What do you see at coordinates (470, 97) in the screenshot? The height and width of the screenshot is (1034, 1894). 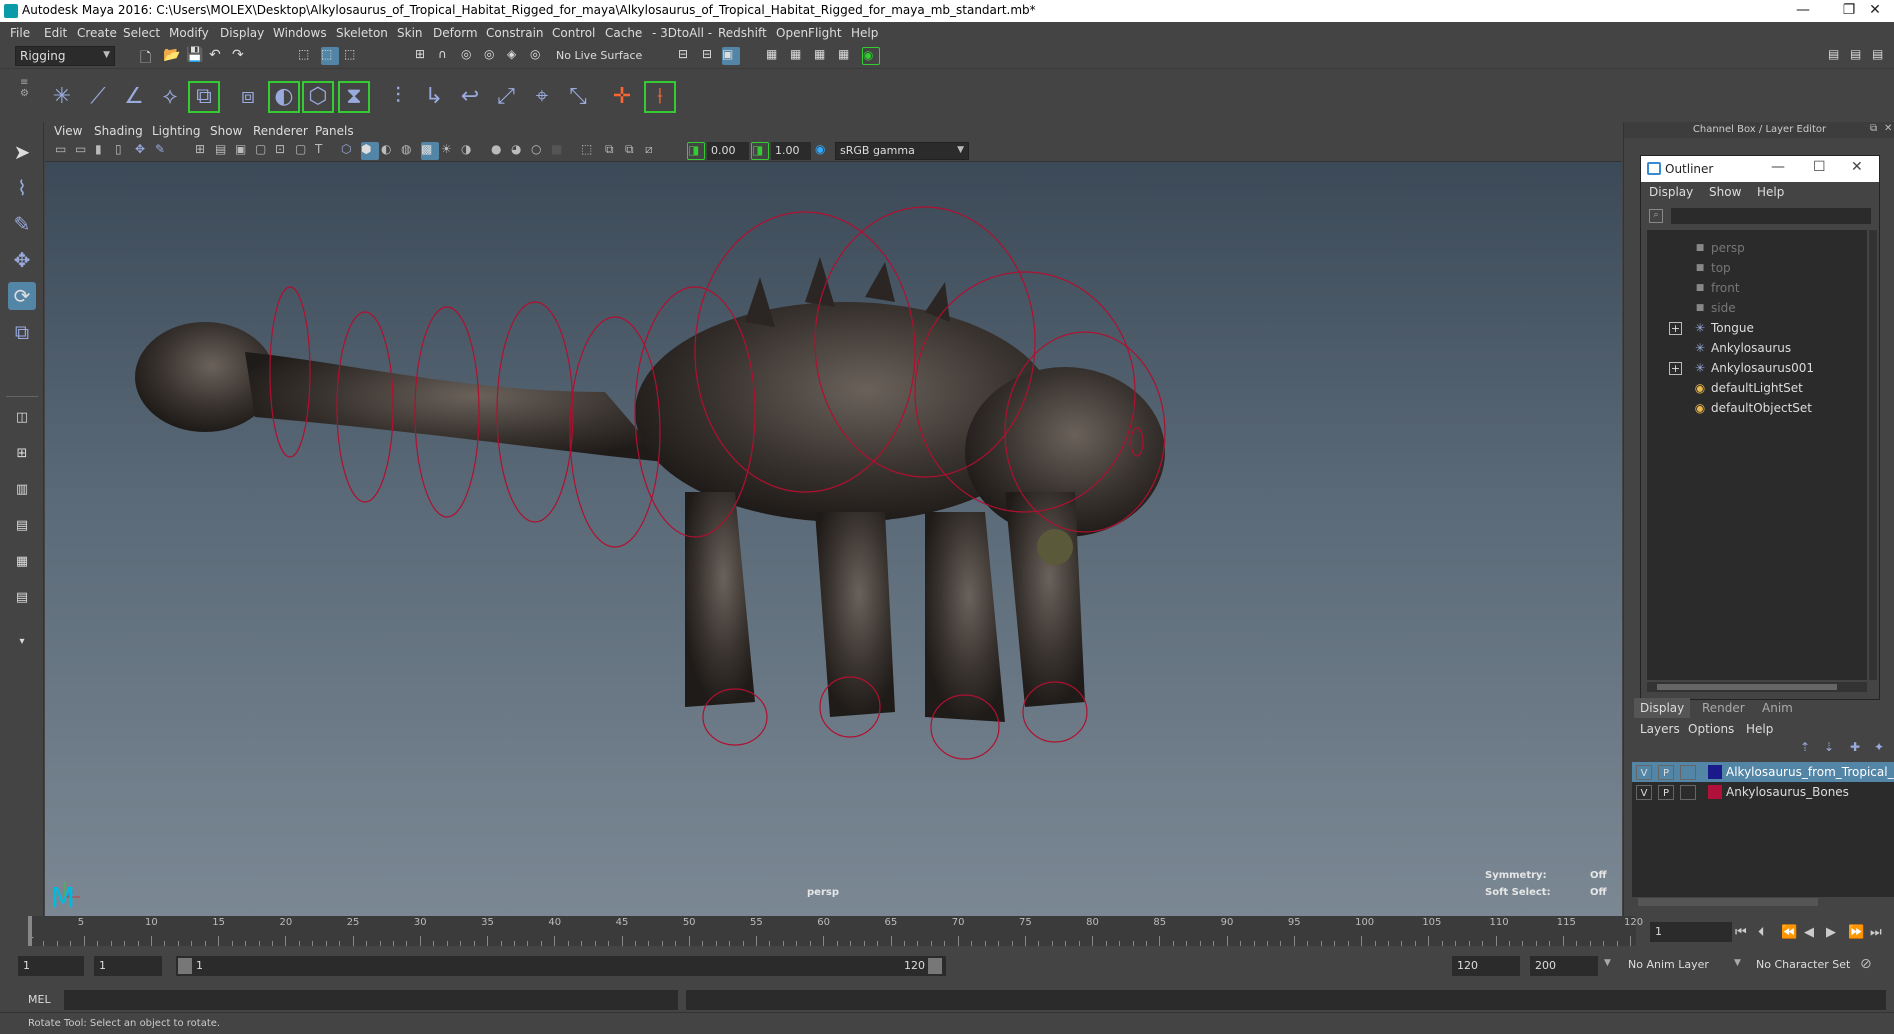 I see `orient-constraint-icon: ↩` at bounding box center [470, 97].